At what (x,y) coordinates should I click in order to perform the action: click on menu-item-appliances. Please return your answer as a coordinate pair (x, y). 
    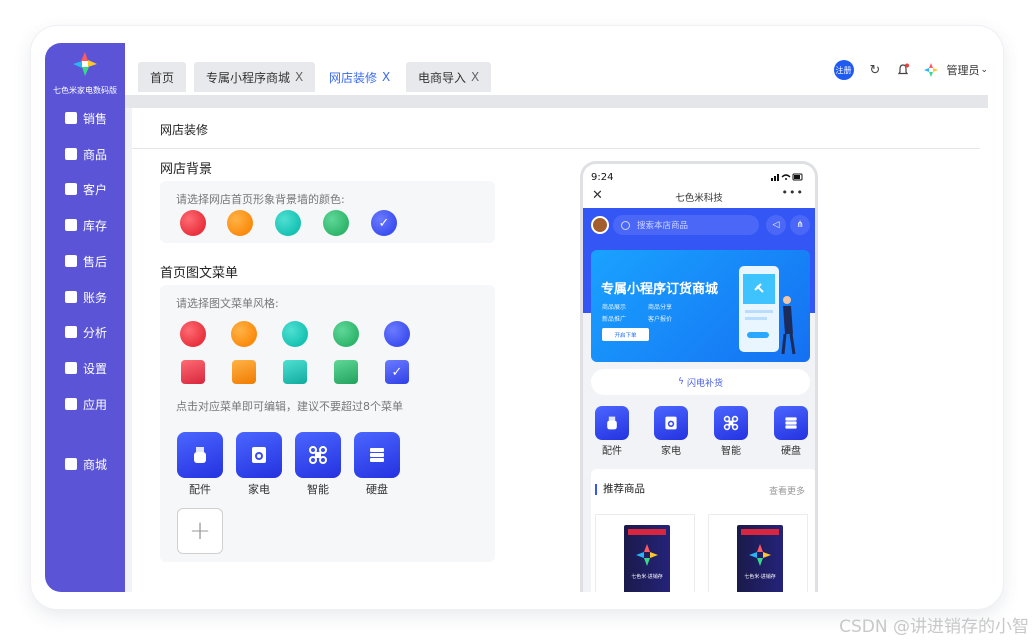
    Looking at the image, I should click on (259, 455).